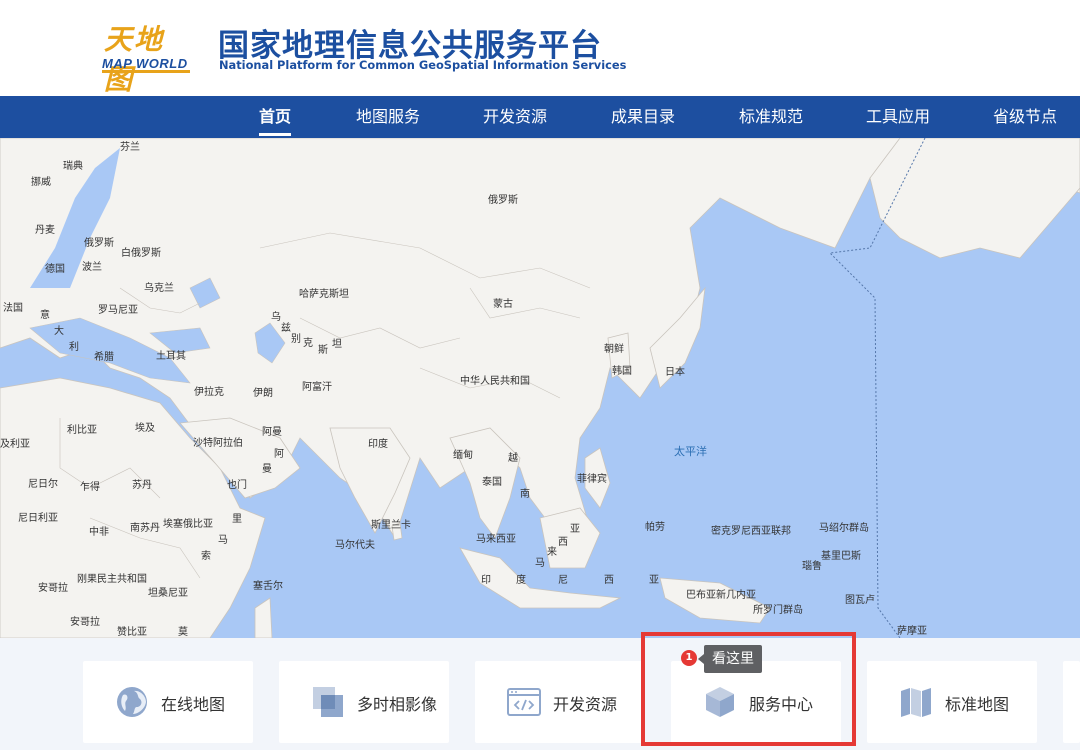  I want to click on service-card-multi-temporal-imagery: 多时相影像, so click(364, 702).